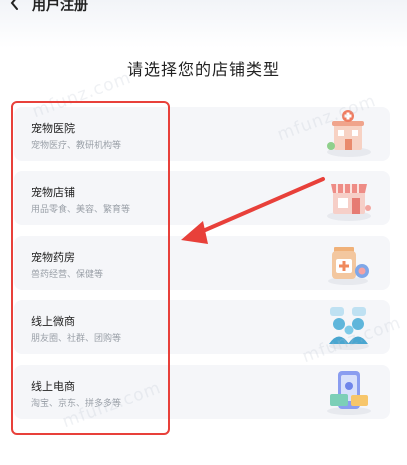 The height and width of the screenshot is (465, 407). I want to click on pet-shop-icon, so click(349, 202).